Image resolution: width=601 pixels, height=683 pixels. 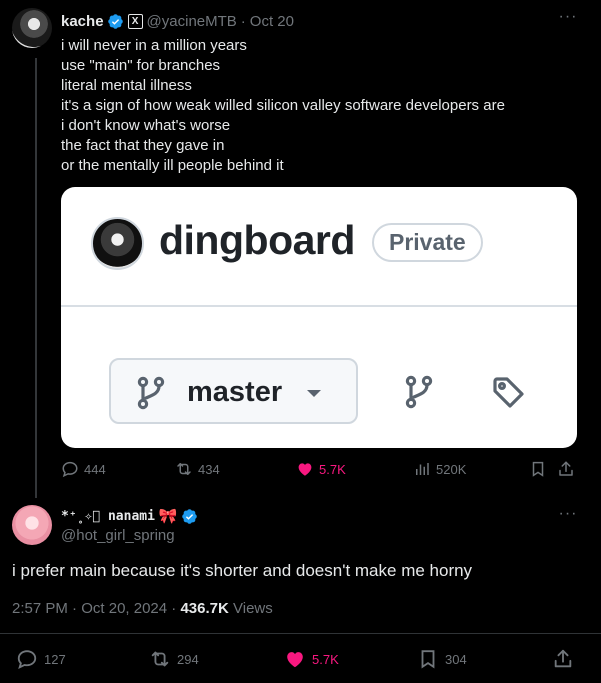 What do you see at coordinates (422, 469) in the screenshot?
I see `analytics-icon` at bounding box center [422, 469].